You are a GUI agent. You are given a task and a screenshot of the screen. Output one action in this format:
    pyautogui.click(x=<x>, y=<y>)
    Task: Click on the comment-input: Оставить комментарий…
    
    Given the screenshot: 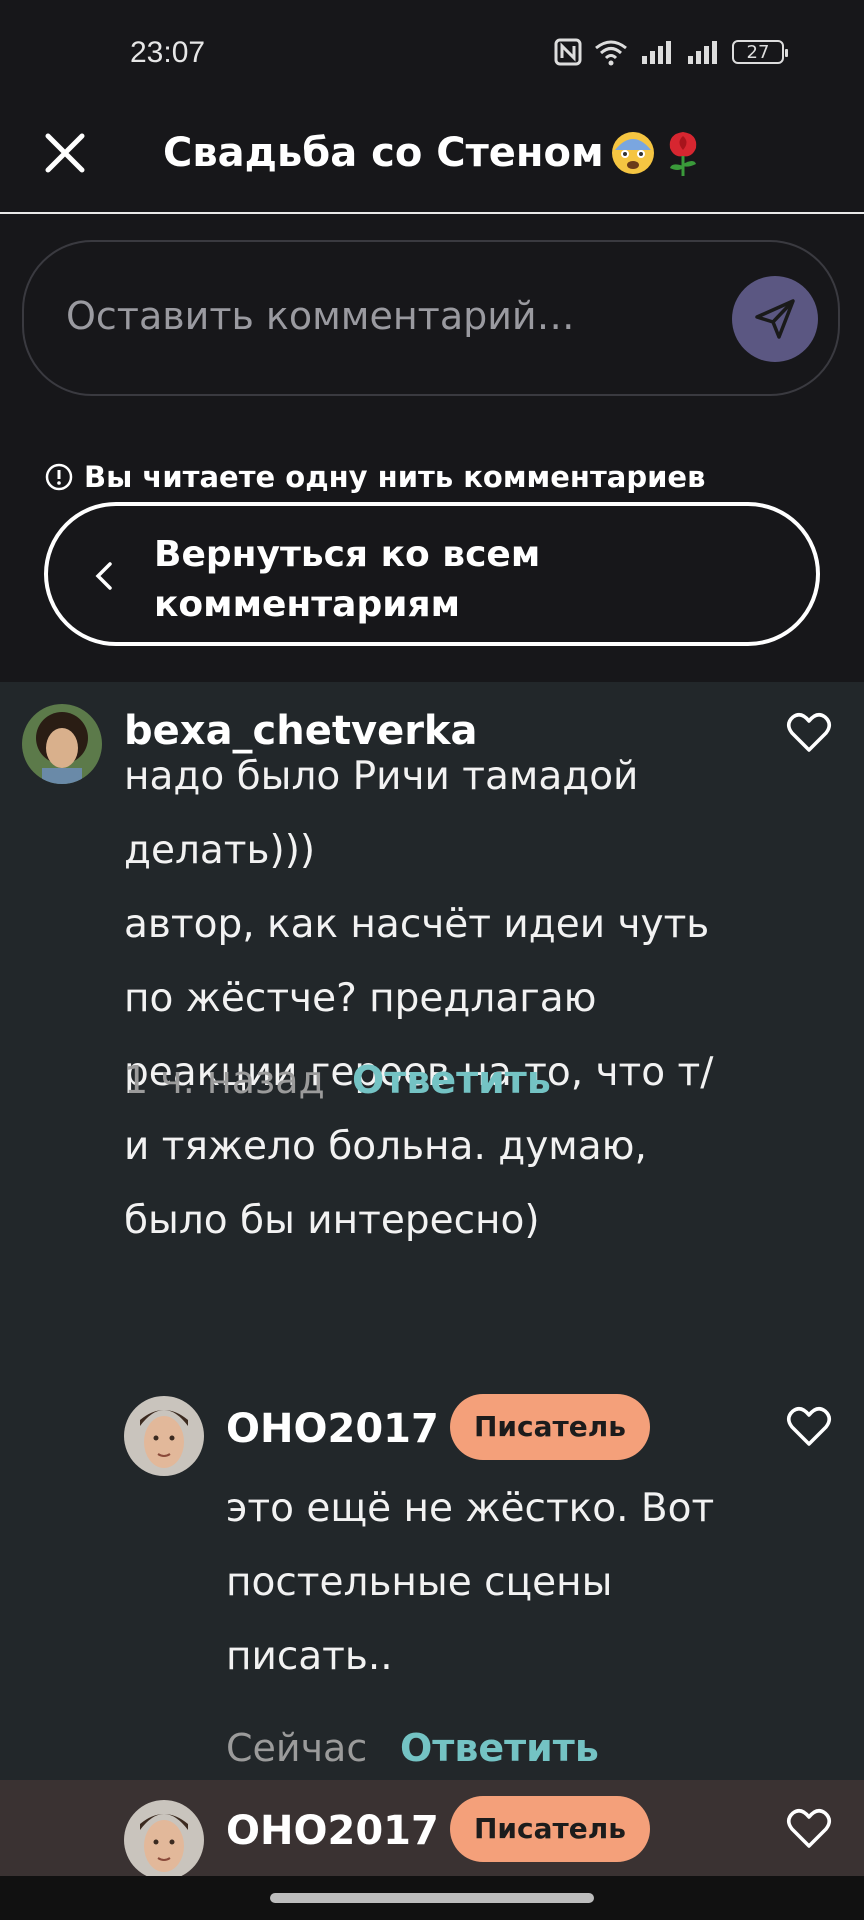 What is the action you would take?
    pyautogui.click(x=320, y=316)
    